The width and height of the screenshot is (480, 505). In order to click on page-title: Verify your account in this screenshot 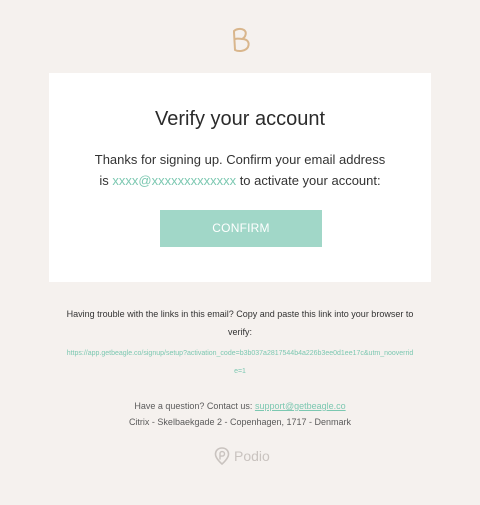, I will do `click(240, 119)`.